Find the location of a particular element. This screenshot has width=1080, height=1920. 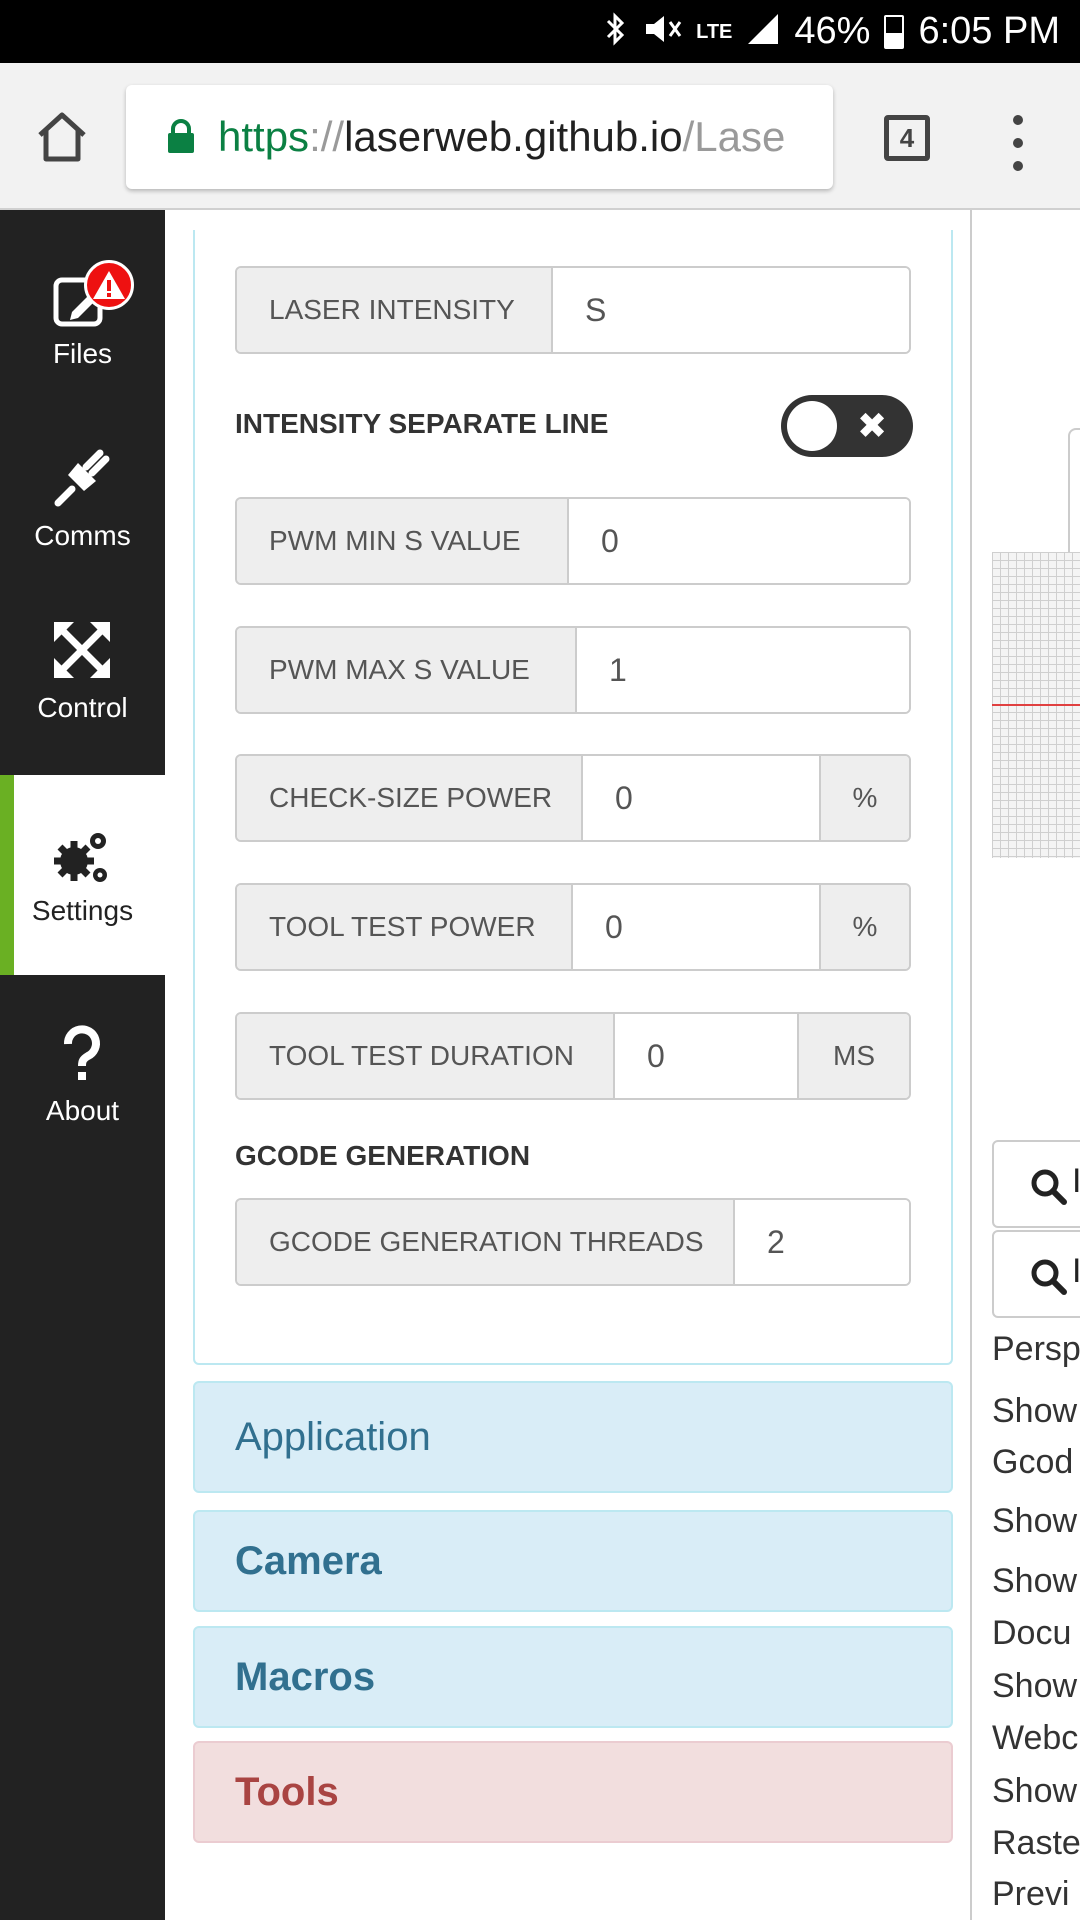

zoom-button-1: I is located at coordinates (1036, 1184).